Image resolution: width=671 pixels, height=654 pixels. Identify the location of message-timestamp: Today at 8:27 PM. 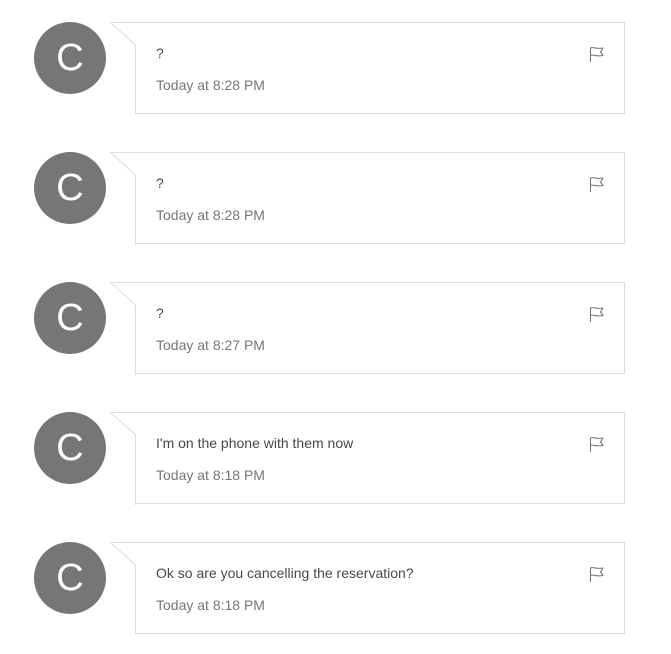
(210, 345).